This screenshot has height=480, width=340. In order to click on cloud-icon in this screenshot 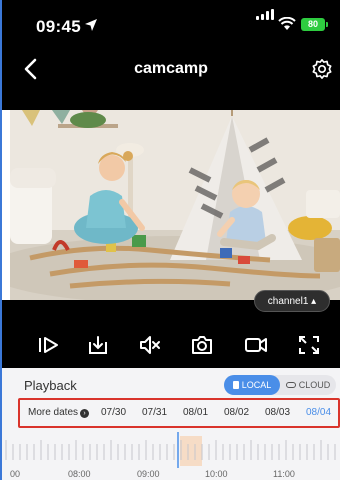, I will do `click(290, 385)`.